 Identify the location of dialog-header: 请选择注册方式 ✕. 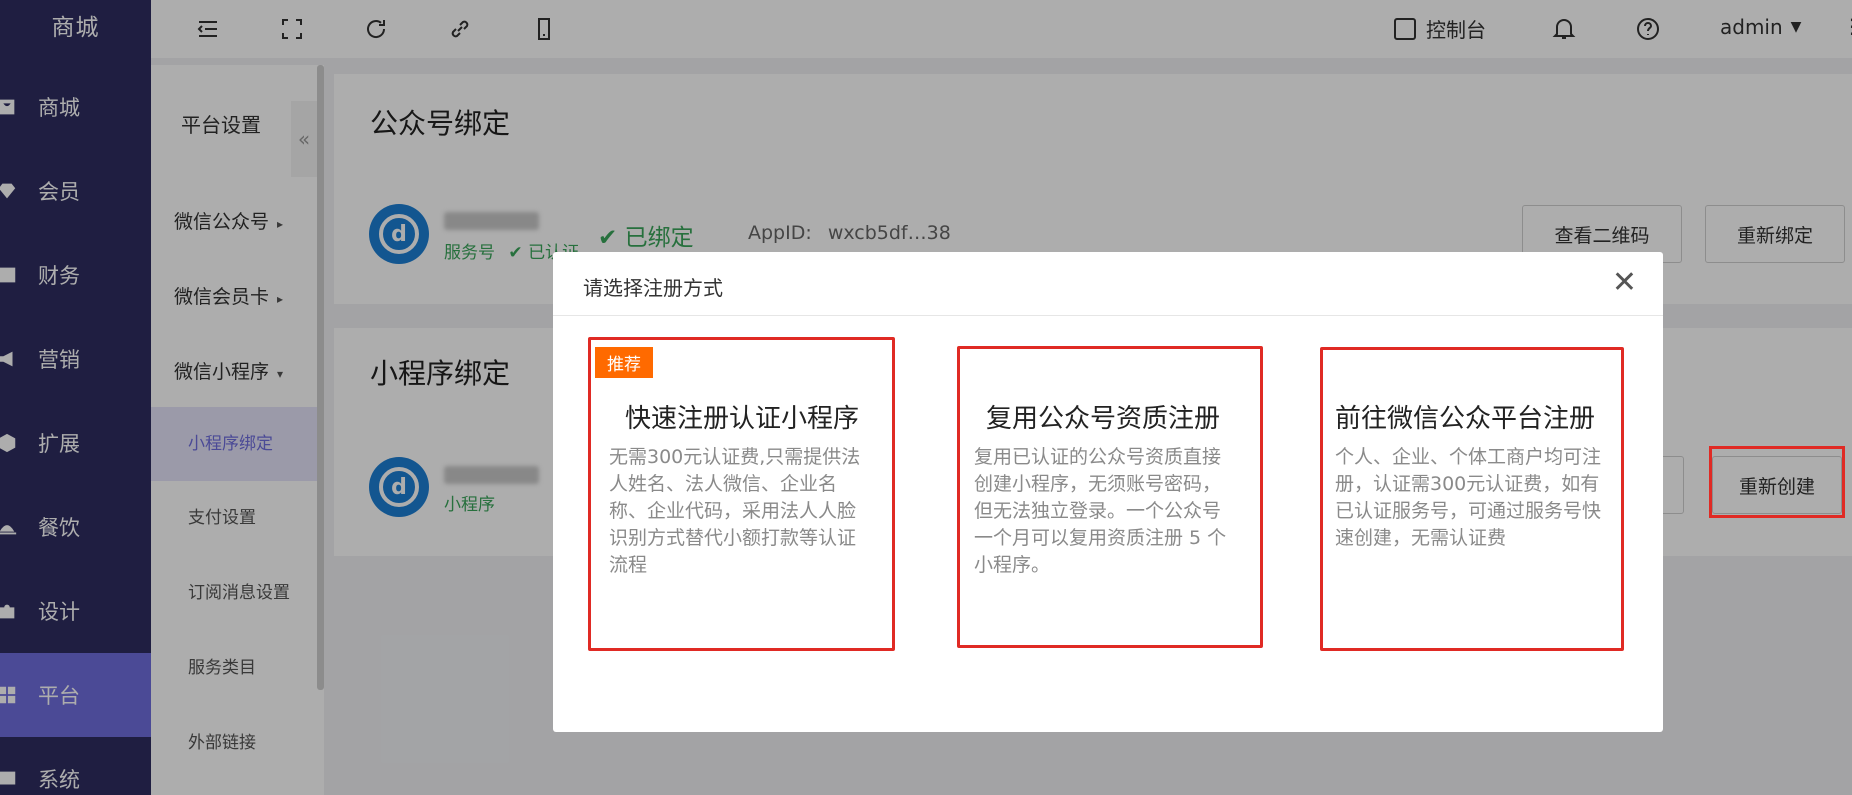
(1108, 284).